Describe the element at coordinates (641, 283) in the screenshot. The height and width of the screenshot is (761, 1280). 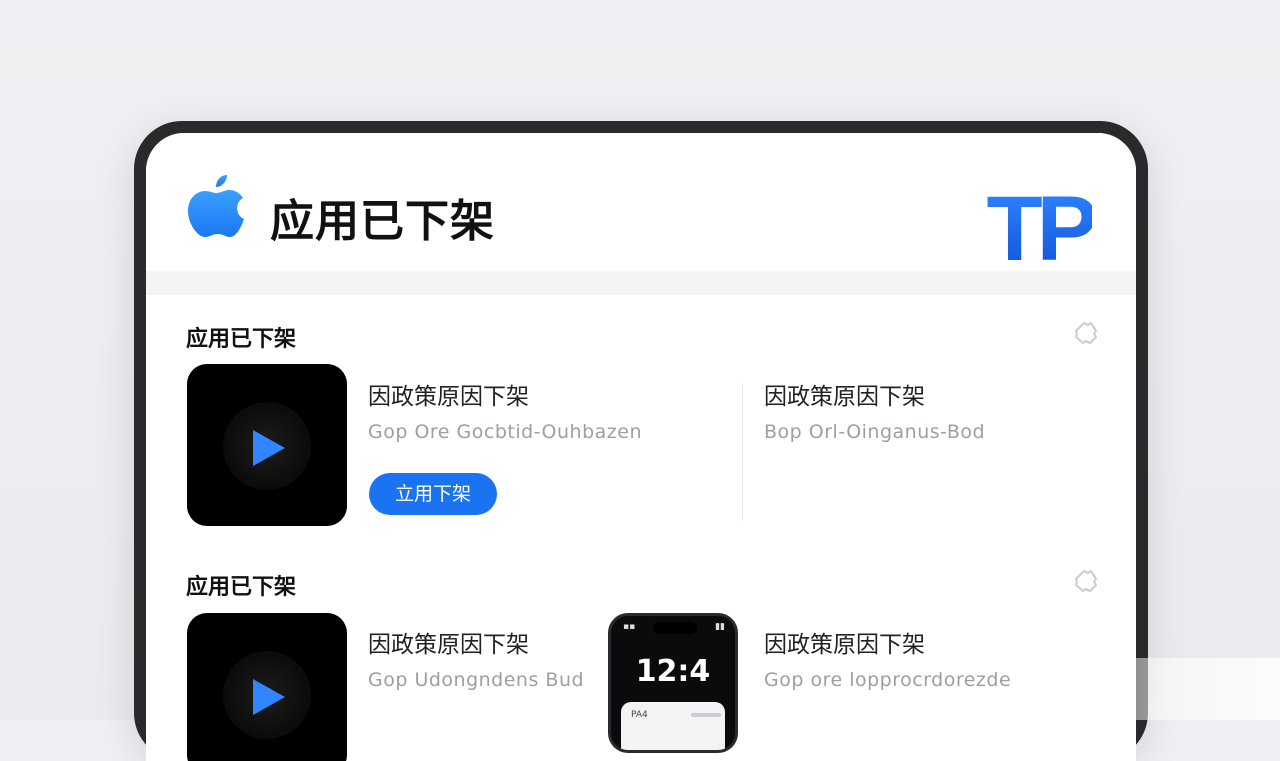
I see `header-divider` at that location.